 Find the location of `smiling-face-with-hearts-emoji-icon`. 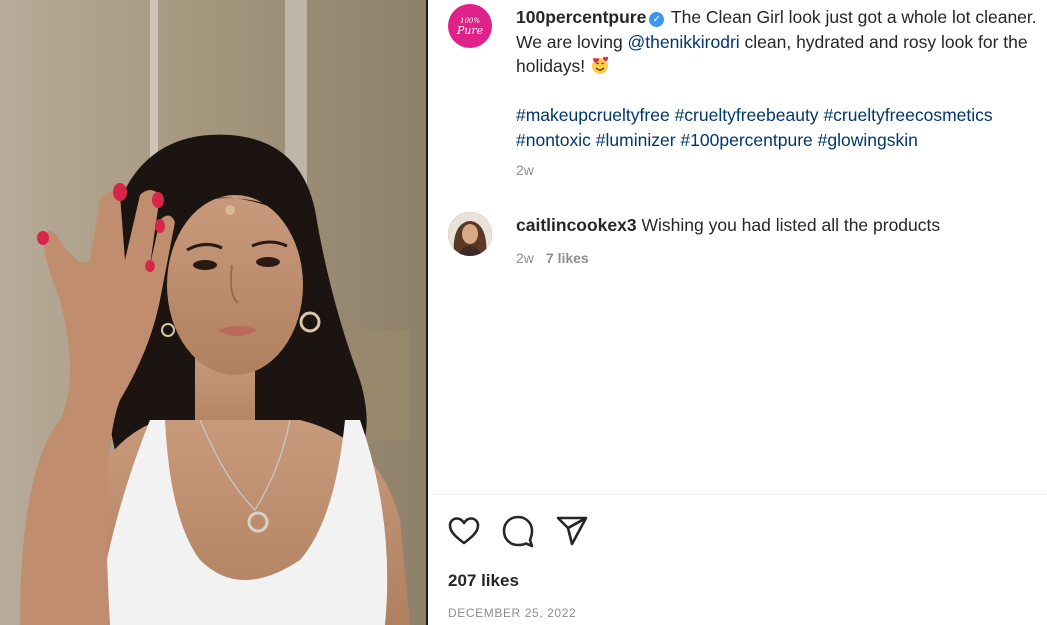

smiling-face-with-hearts-emoji-icon is located at coordinates (600, 65).